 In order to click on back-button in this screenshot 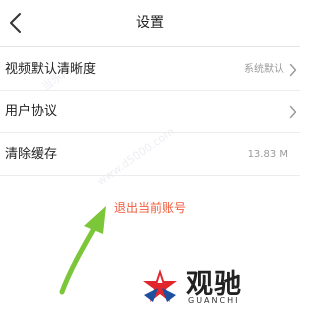, I will do `click(17, 23)`.